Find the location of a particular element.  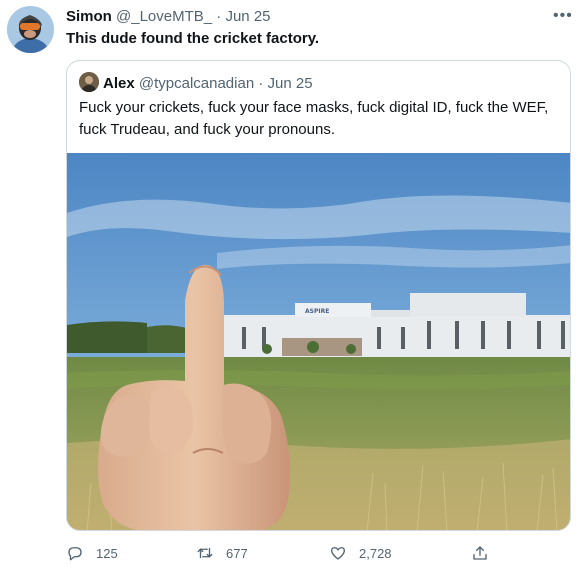

tweet-date: Jun 25 is located at coordinates (247, 16).